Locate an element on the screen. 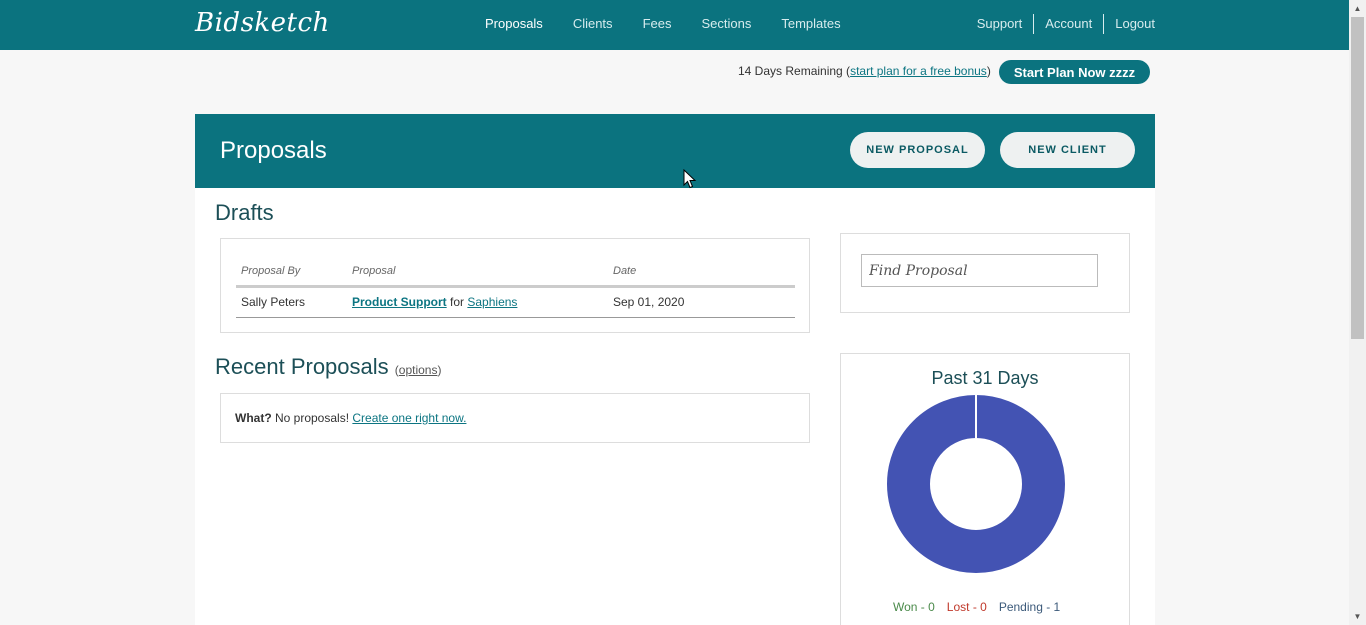 Image resolution: width=1366 pixels, height=625 pixels. status-donut-chart is located at coordinates (976, 483).